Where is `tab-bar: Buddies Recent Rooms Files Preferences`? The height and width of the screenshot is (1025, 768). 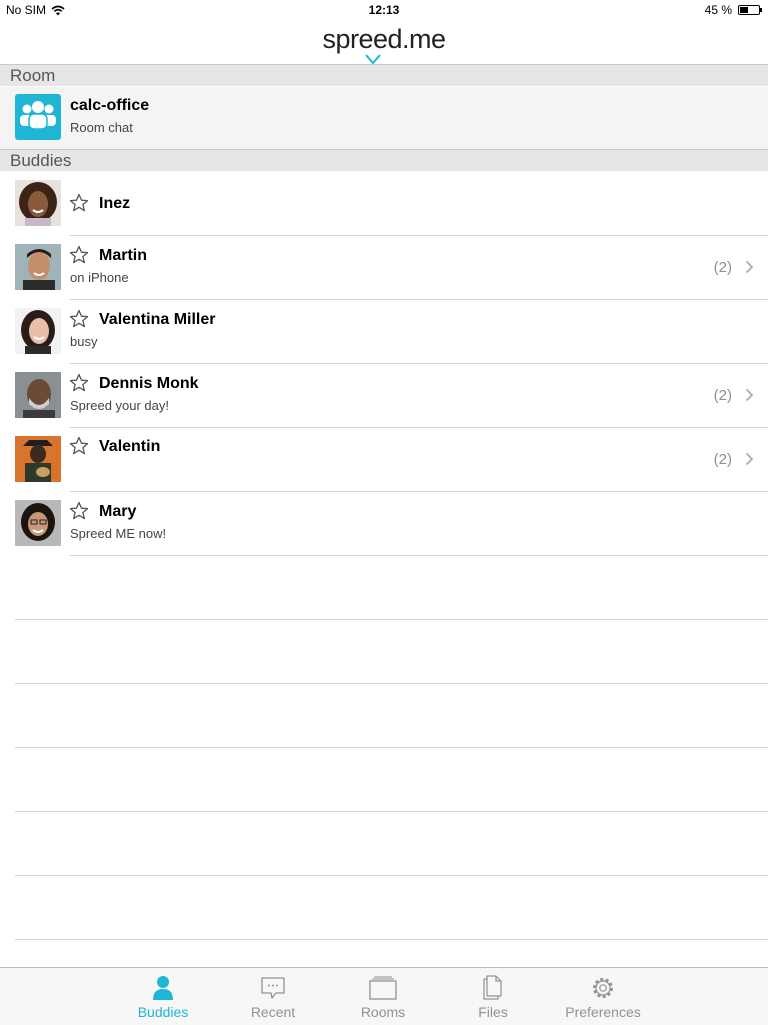 tab-bar: Buddies Recent Rooms Files Preferences is located at coordinates (384, 996).